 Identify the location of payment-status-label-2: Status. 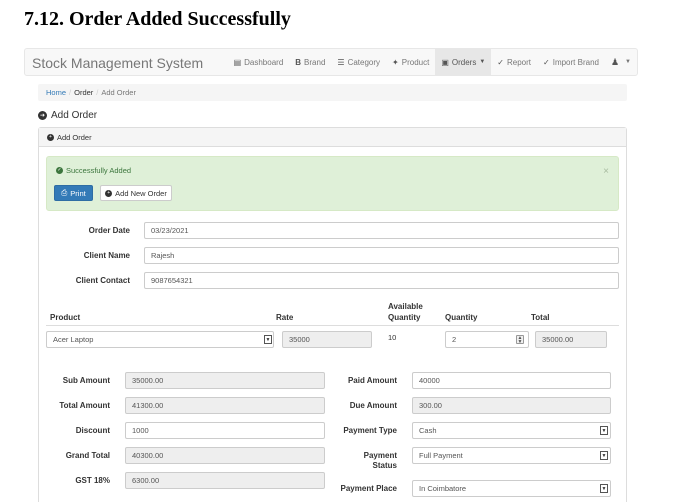
(384, 465).